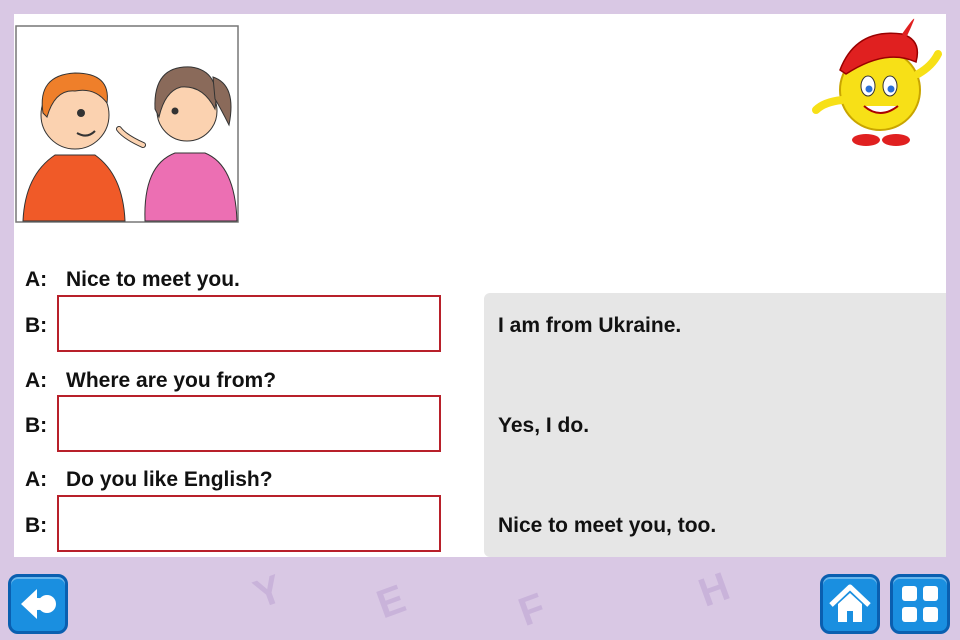  Describe the element at coordinates (877, 82) in the screenshot. I see `smiley-mascot-icon` at that location.